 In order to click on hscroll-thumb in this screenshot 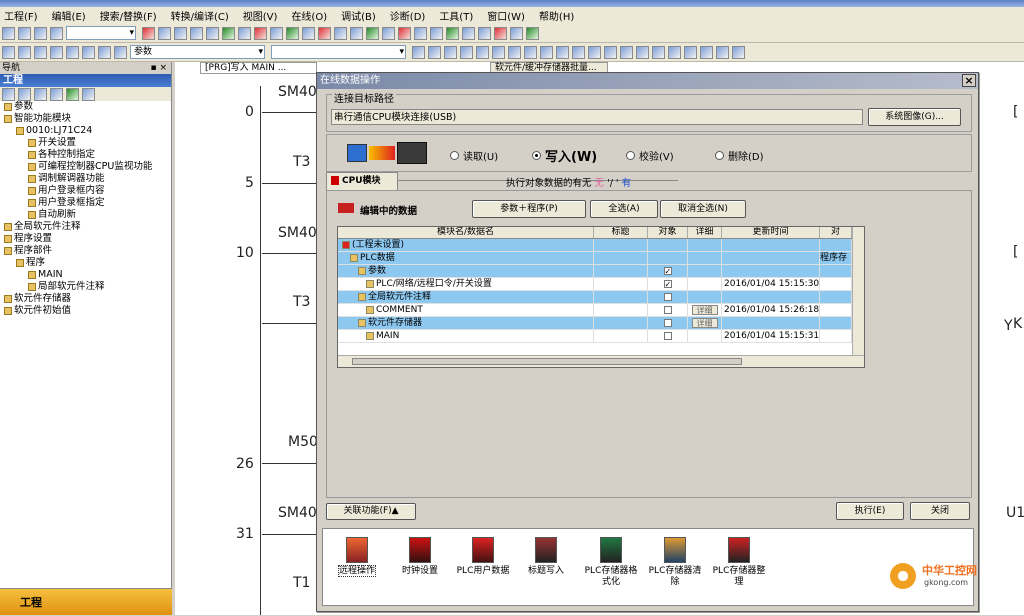, I will do `click(547, 361)`.